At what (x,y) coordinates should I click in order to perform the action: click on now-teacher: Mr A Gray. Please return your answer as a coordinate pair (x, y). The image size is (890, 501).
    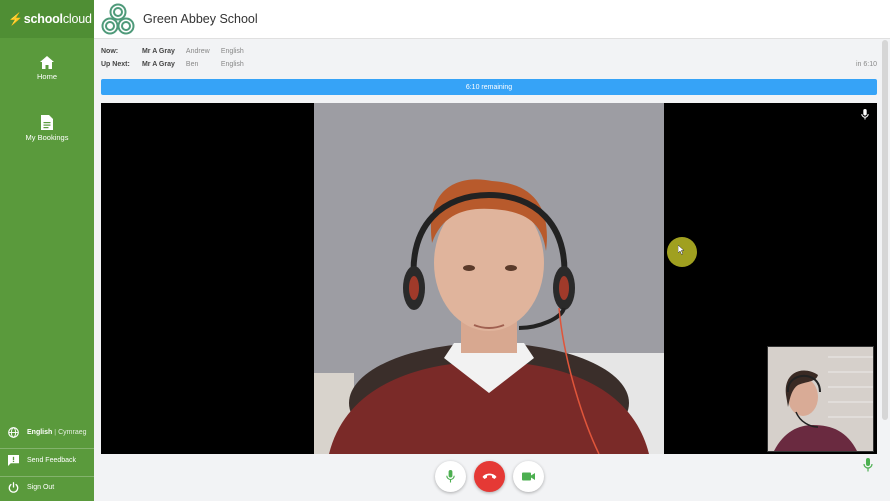
    Looking at the image, I should click on (158, 51).